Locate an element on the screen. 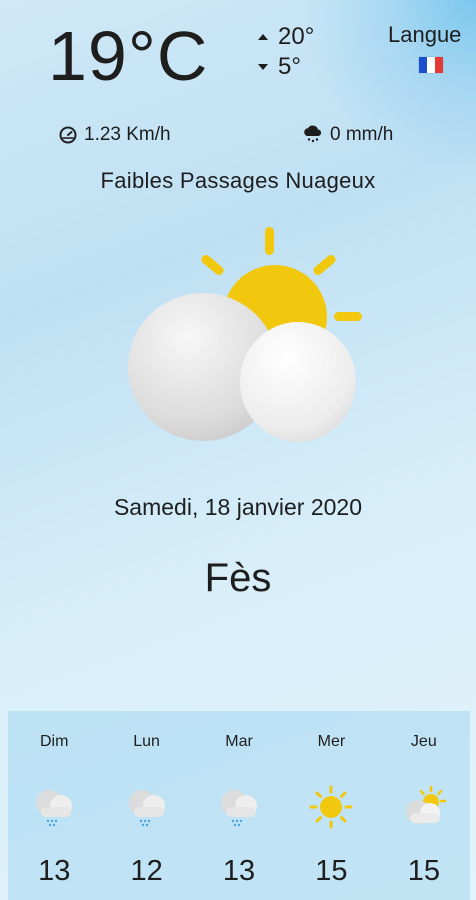 Image resolution: width=476 pixels, height=900 pixels. city-name: Fès is located at coordinates (238, 578).